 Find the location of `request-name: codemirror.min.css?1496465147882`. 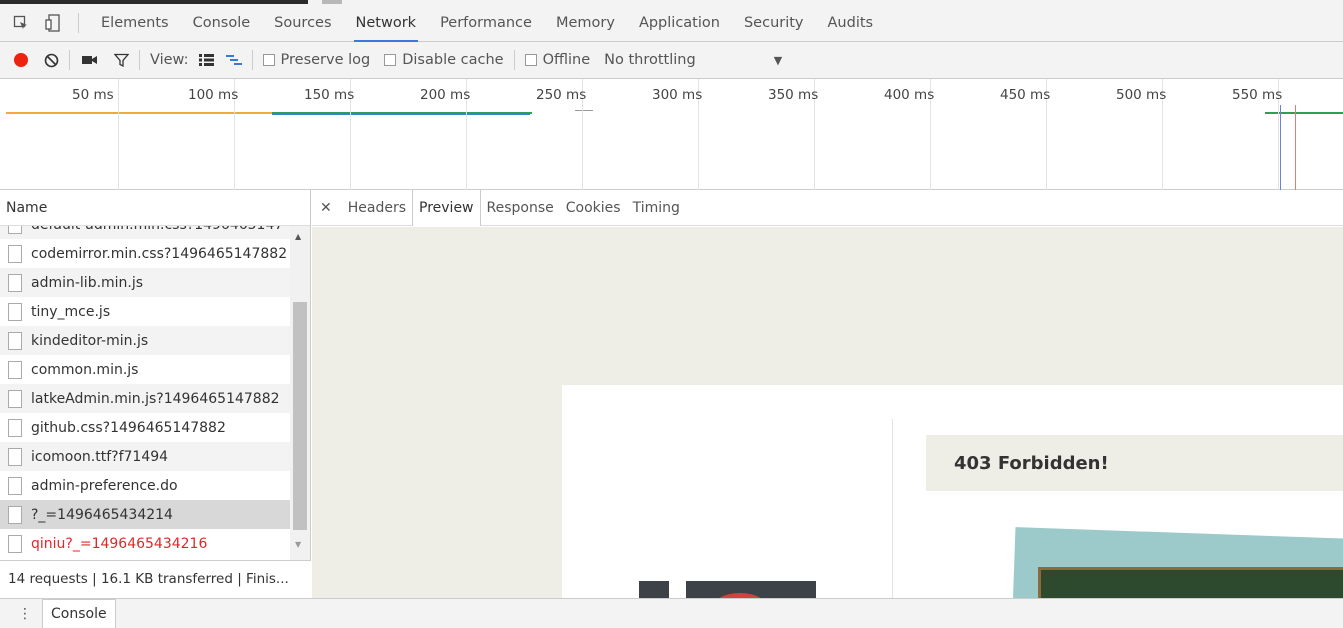

request-name: codemirror.min.css?1496465147882 is located at coordinates (159, 253).